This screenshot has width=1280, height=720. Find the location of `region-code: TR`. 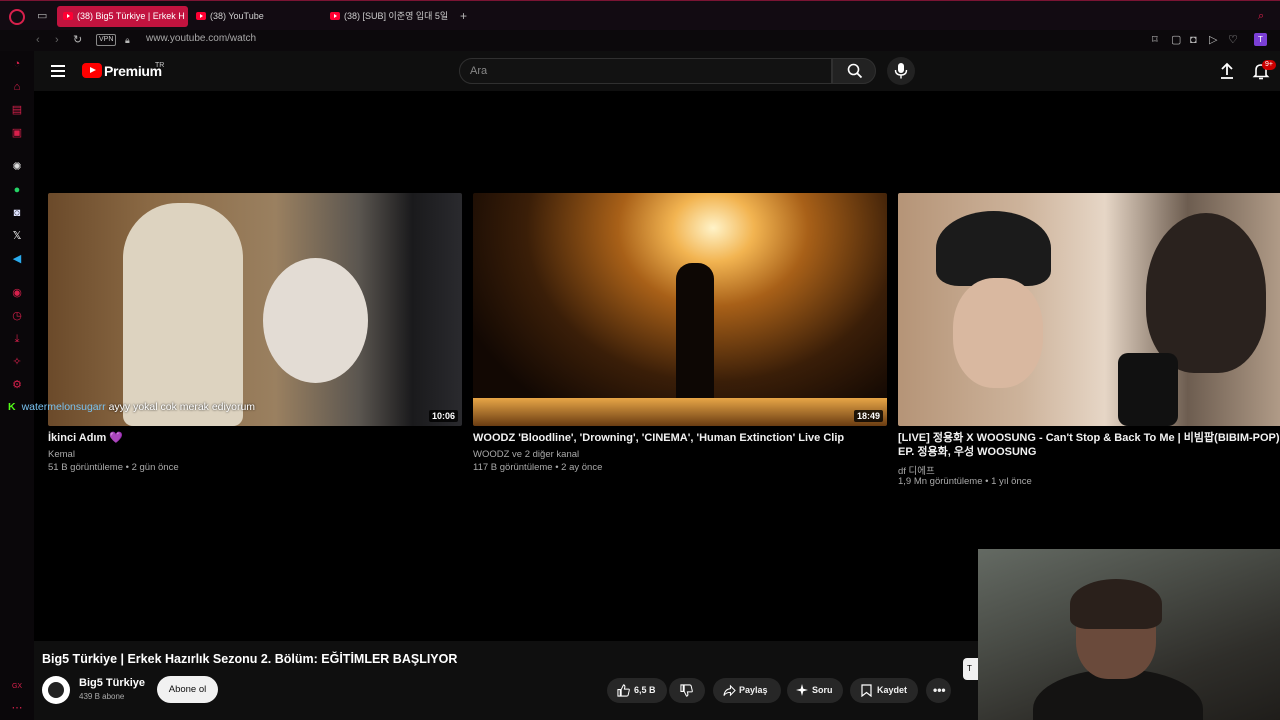

region-code: TR is located at coordinates (160, 65).